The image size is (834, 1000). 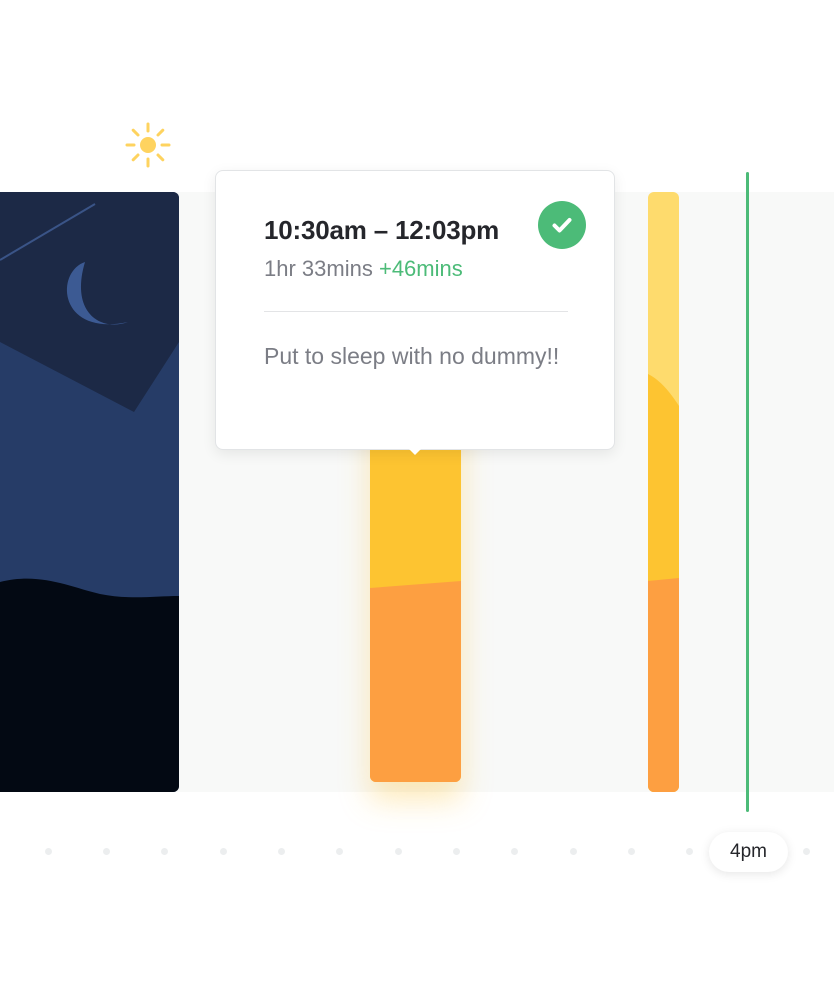 I want to click on current-time-label: 4pm, so click(x=748, y=852).